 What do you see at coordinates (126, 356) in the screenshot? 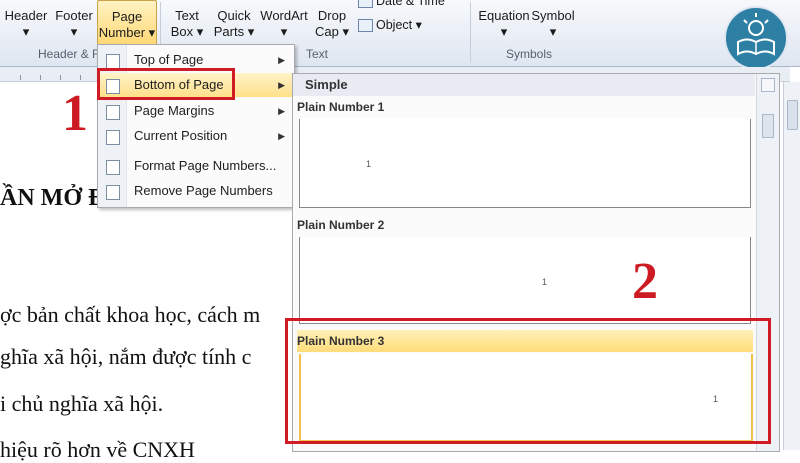
I see `document-line: ghĩa xã hội, nắm được tính c` at bounding box center [126, 356].